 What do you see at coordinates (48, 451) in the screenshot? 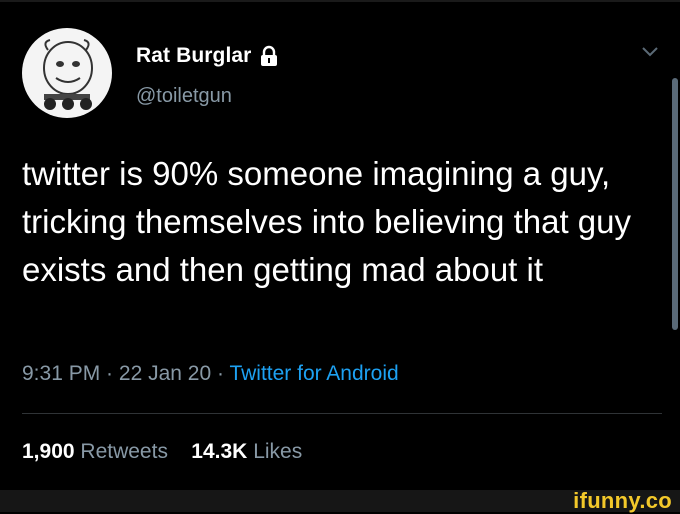
I see `retweets-count: 1,900` at bounding box center [48, 451].